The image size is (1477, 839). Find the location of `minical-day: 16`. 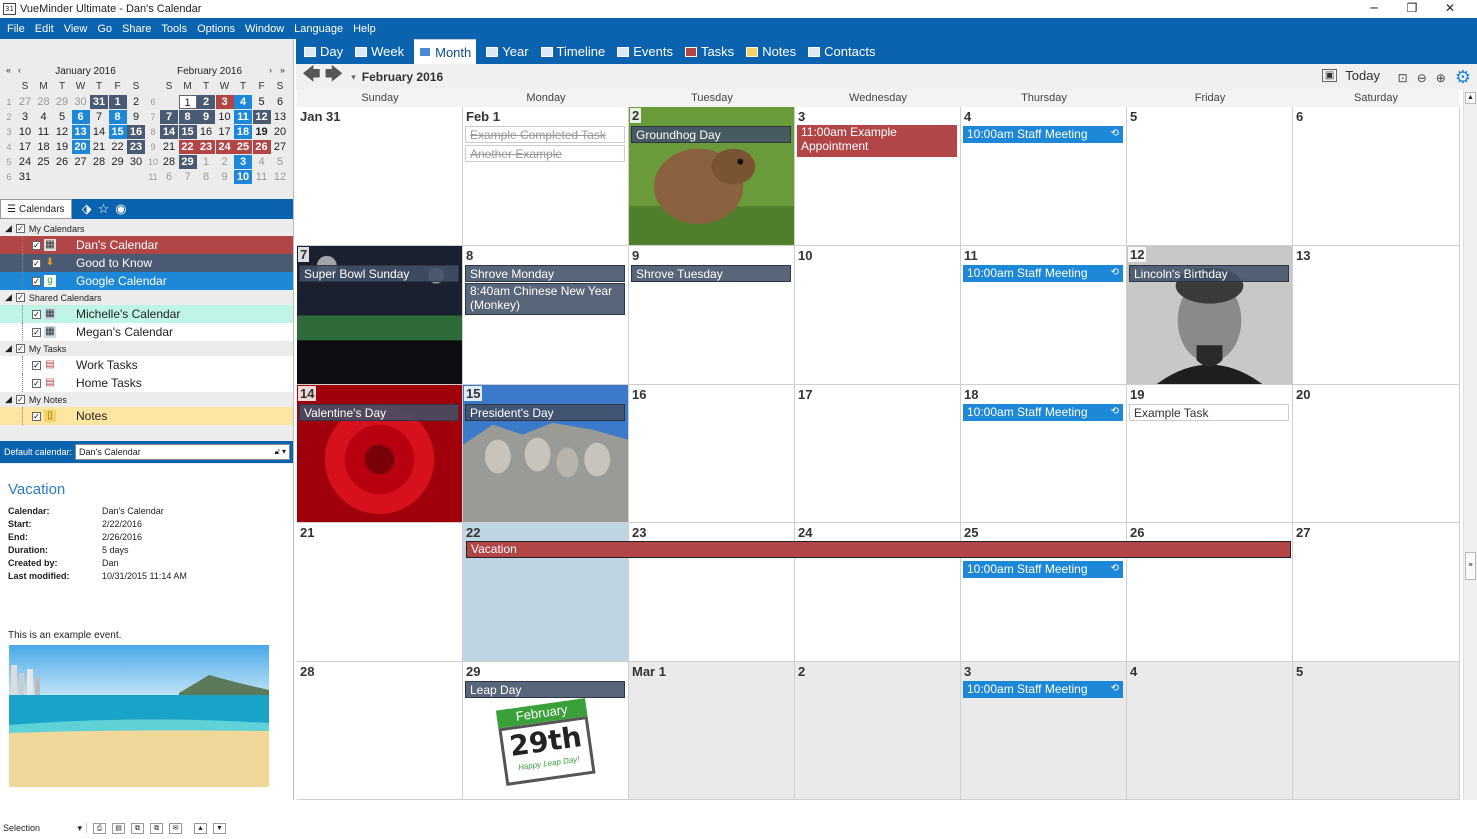

minical-day: 16 is located at coordinates (136, 131).